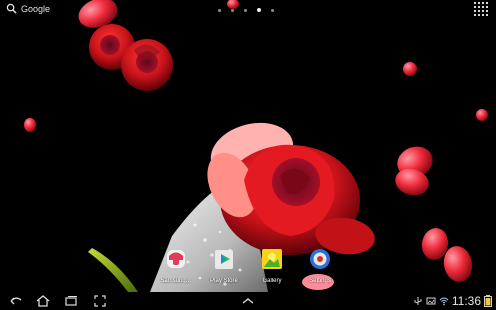 The width and height of the screenshot is (496, 310). I want to click on google-search-bar: Google, so click(28, 8).